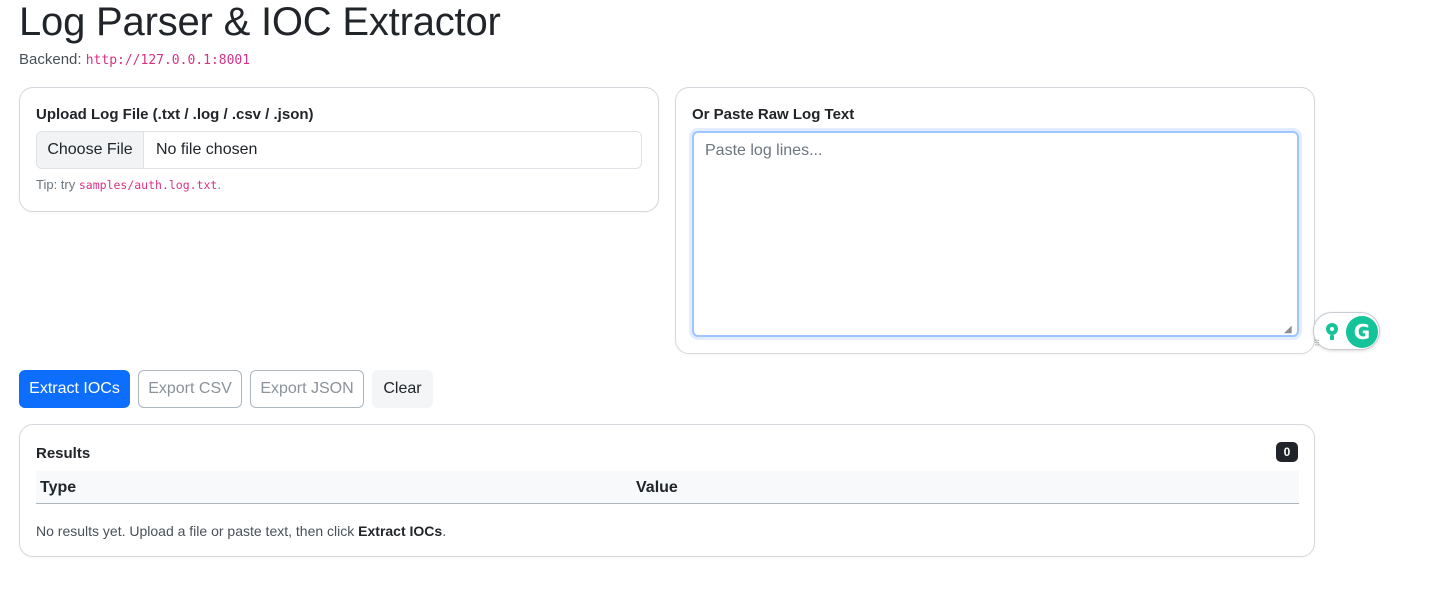 Image resolution: width=1444 pixels, height=612 pixels. I want to click on grammarly-letter: G, so click(1362, 332).